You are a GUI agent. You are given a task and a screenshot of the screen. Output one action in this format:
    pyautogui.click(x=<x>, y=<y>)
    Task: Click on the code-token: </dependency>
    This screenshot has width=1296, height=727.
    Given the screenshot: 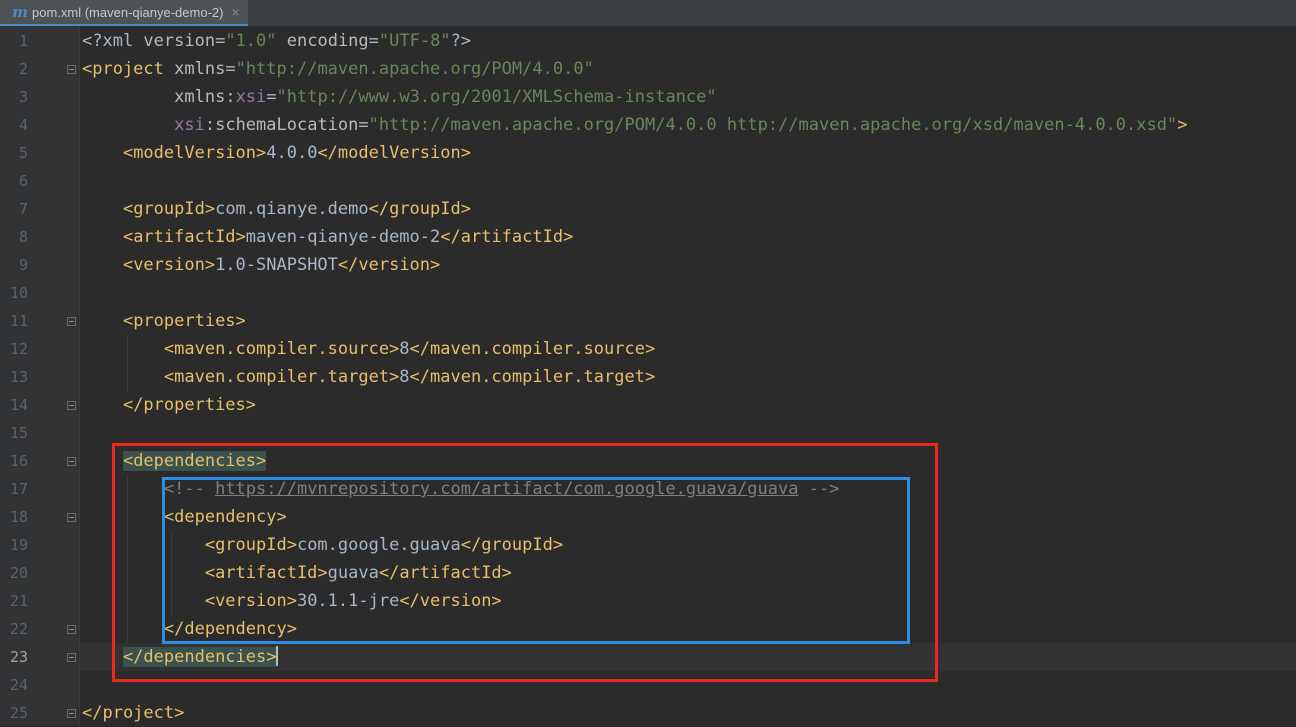 What is the action you would take?
    pyautogui.click(x=230, y=629)
    